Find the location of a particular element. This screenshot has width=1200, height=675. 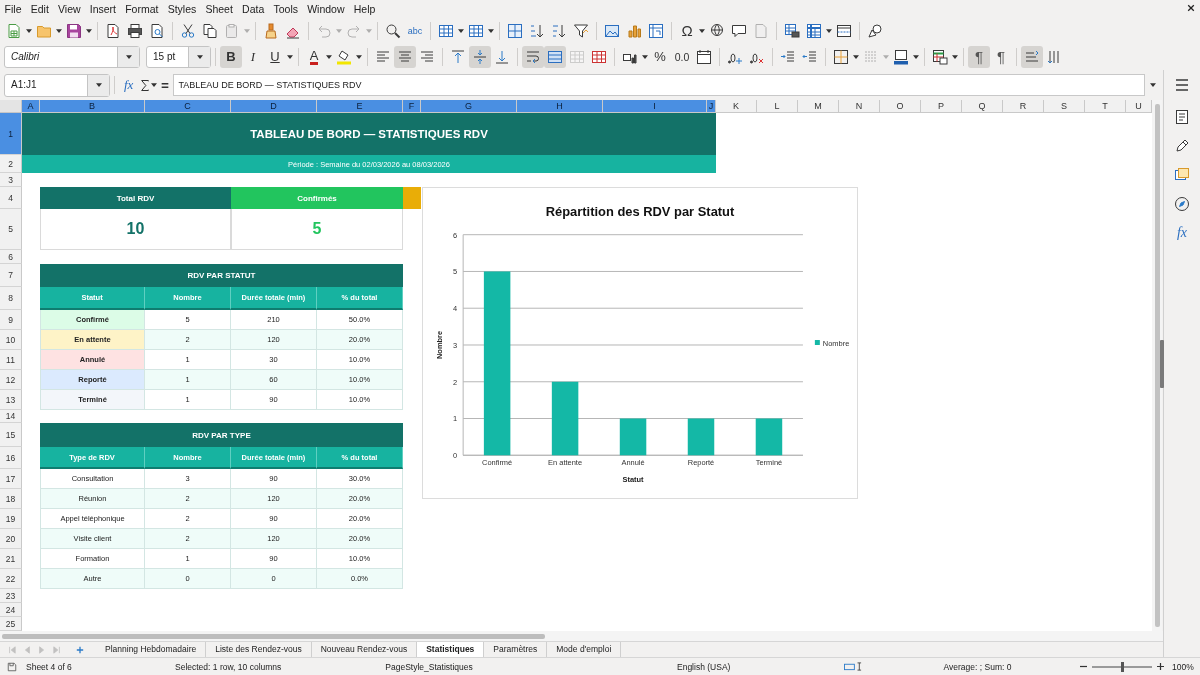

spelling-button: abc is located at coordinates (415, 31).